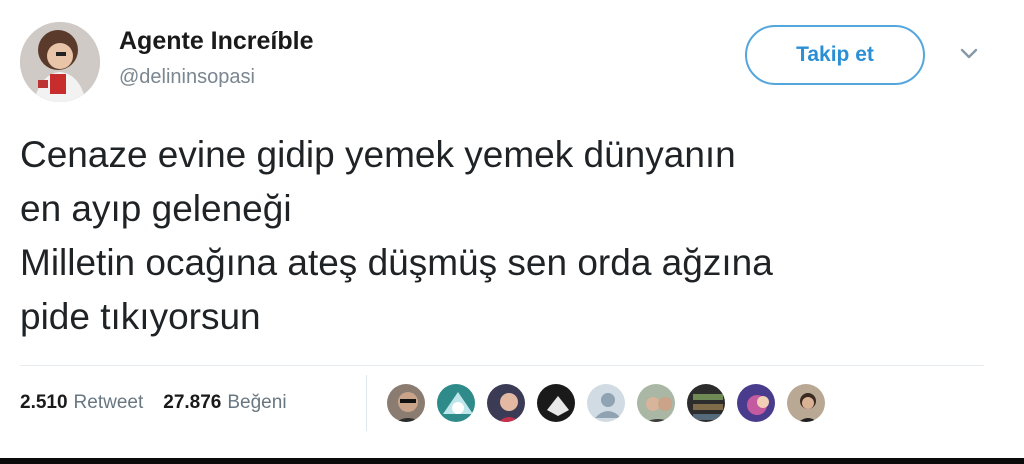  I want to click on user-name: Agente Increíble, so click(216, 41).